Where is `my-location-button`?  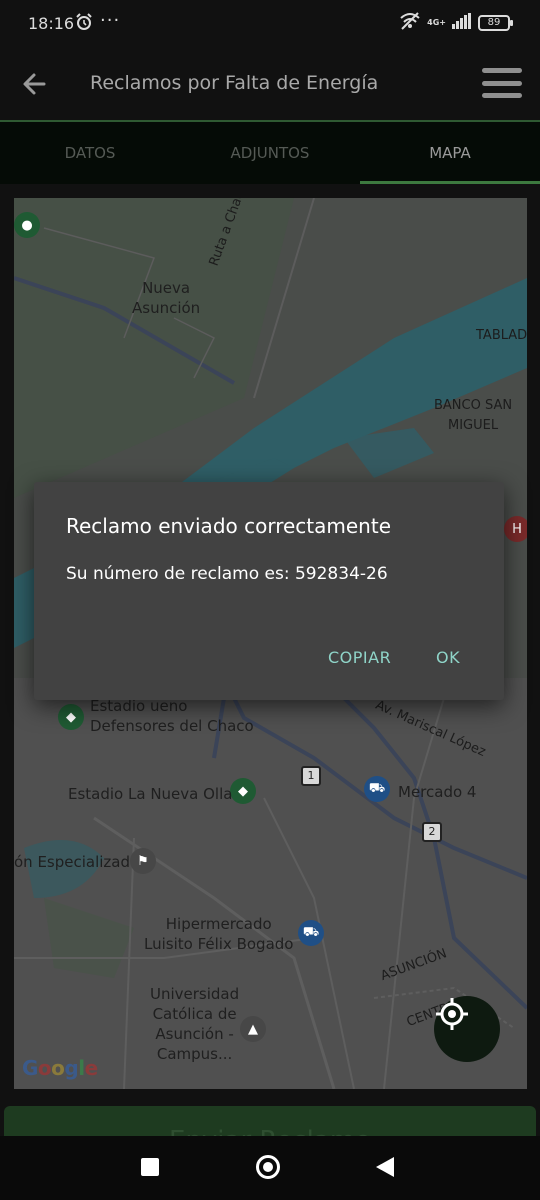
my-location-button is located at coordinates (467, 1029).